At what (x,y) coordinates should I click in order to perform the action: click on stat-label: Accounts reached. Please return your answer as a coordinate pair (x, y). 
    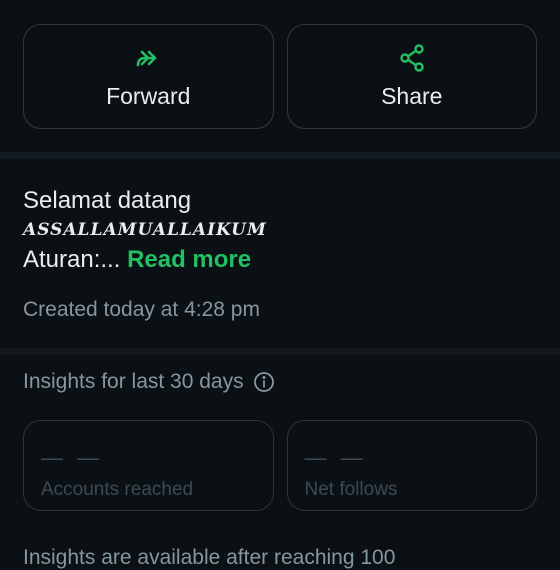
    Looking at the image, I should click on (117, 489).